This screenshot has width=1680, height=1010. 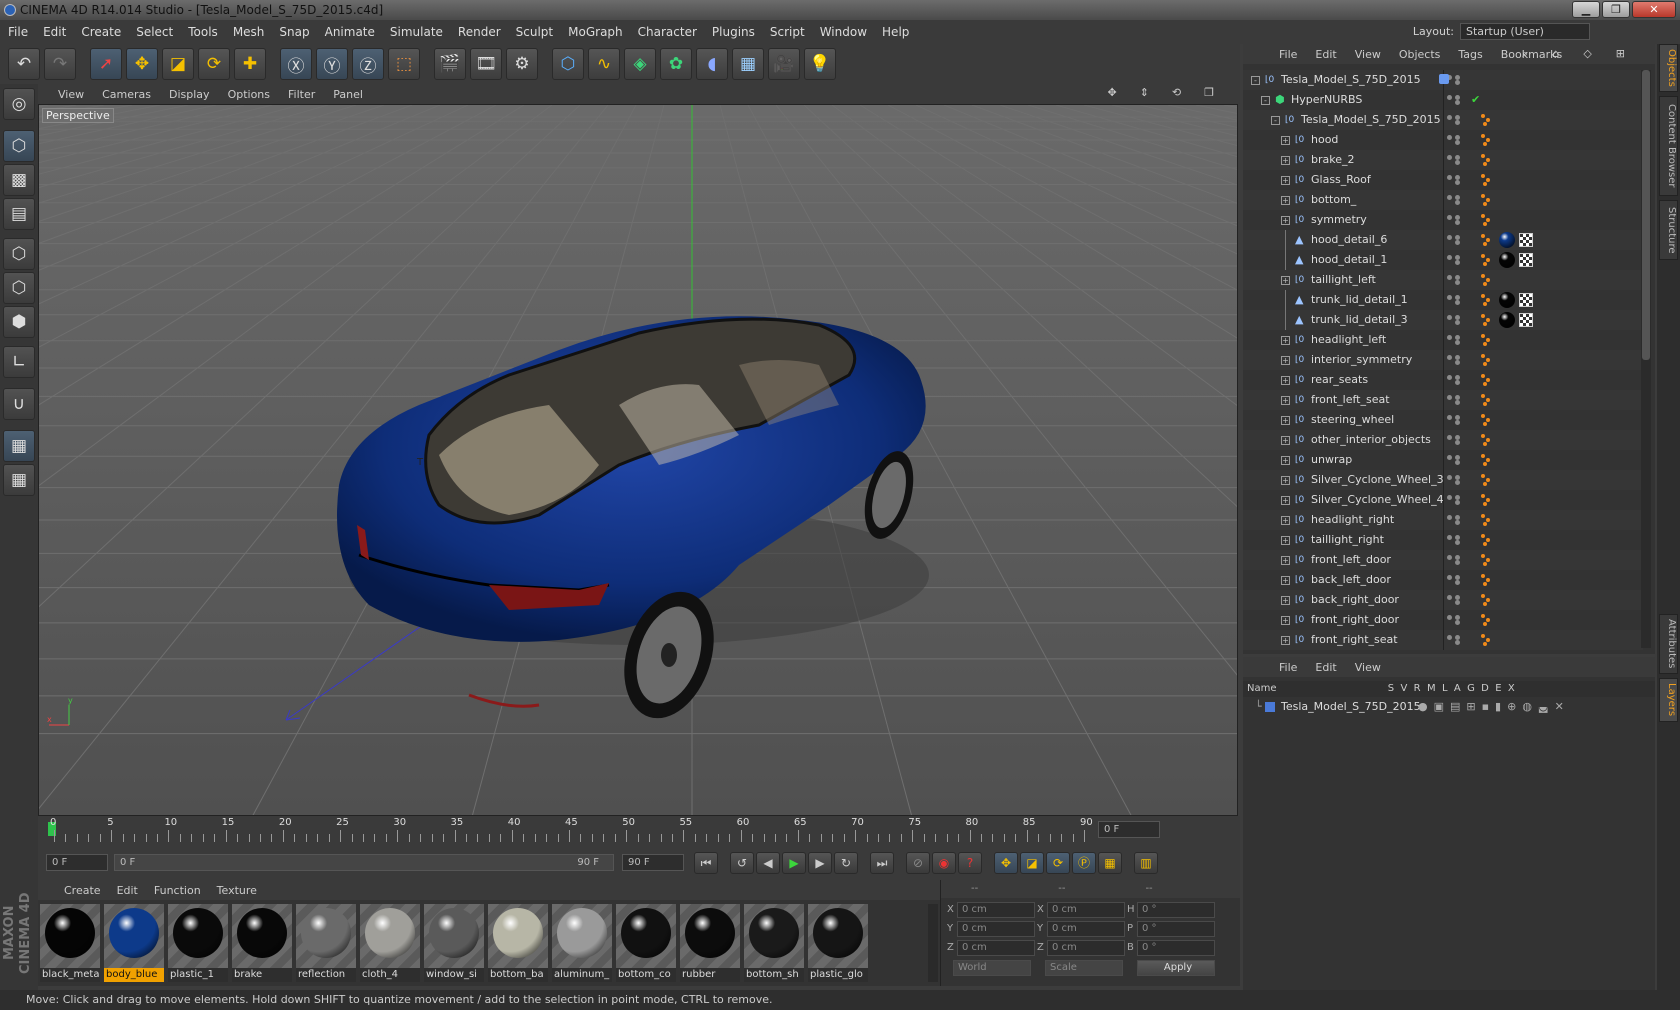 I want to click on object-row: + ⌊0 front_left_seat, so click(x=1443, y=400).